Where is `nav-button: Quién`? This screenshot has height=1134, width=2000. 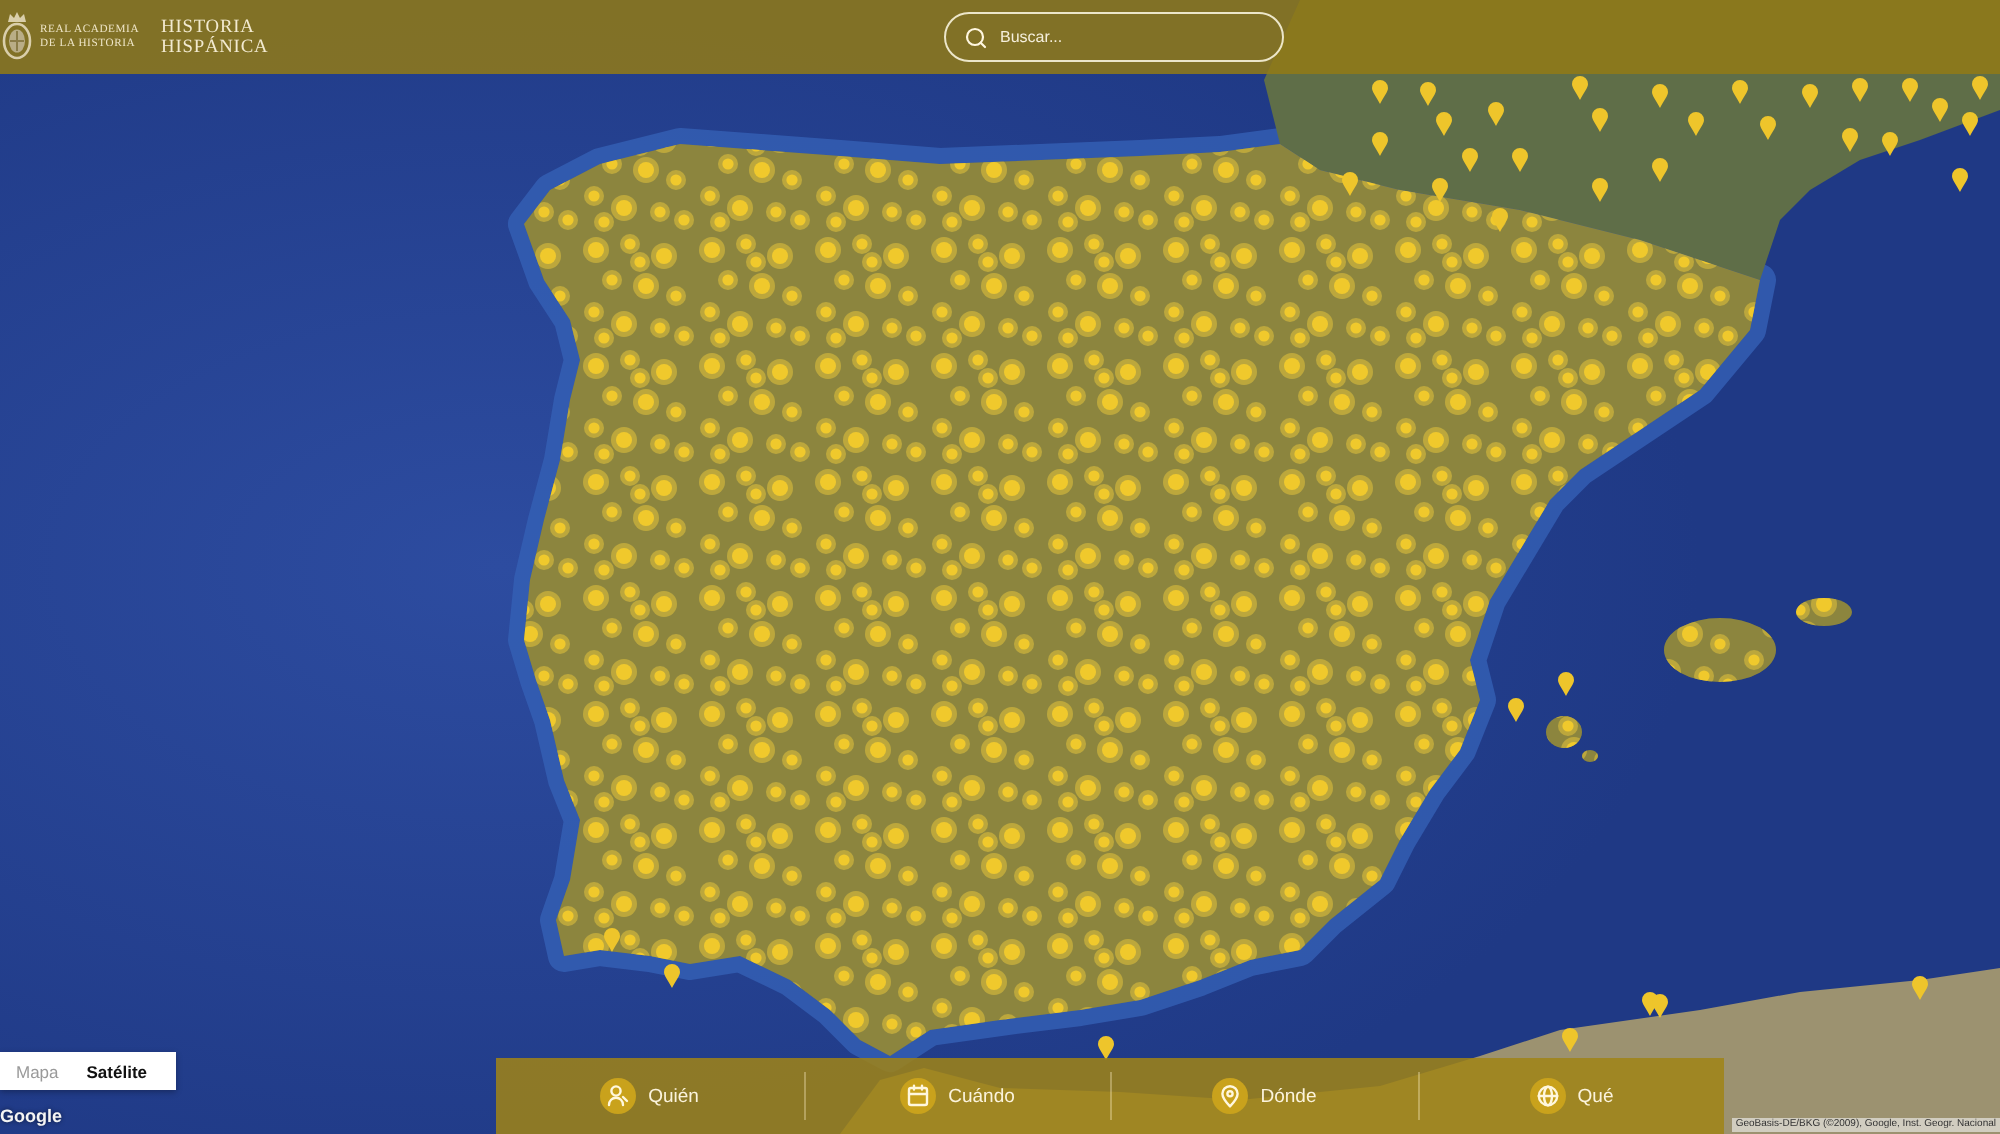 nav-button: Quién is located at coordinates (649, 1096).